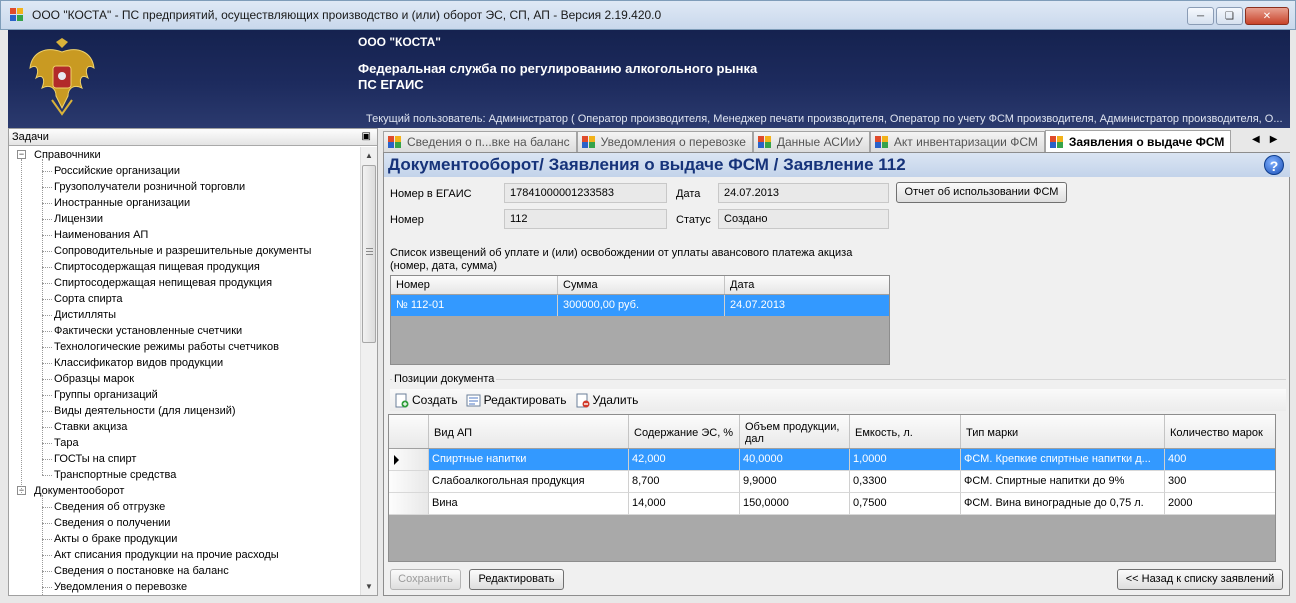 This screenshot has height=603, width=1296. I want to click on tree-item: Сведения о получении, so click(185, 523).